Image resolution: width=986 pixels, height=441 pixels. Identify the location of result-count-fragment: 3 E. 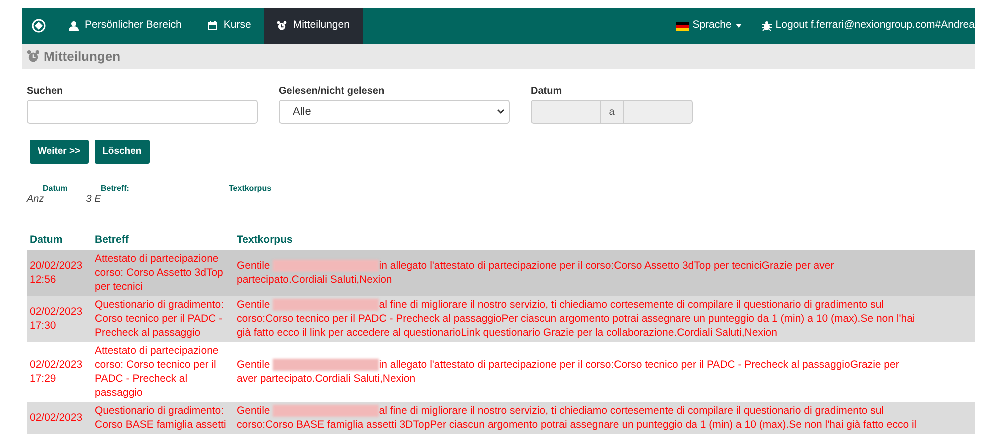
(94, 200).